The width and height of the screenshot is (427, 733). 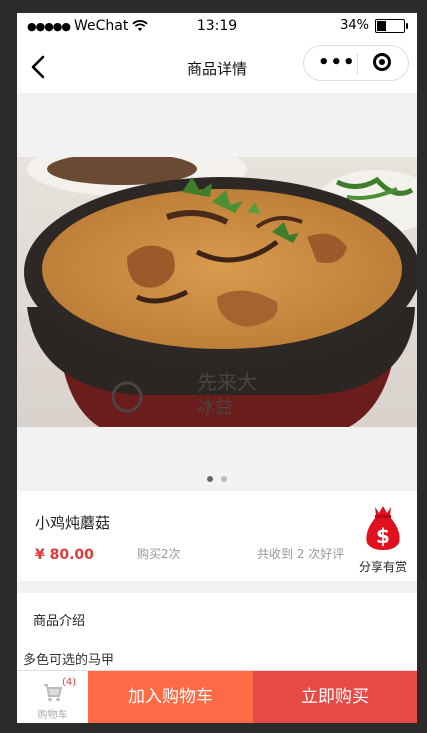 What do you see at coordinates (69, 660) in the screenshot?
I see `intro-text: 多色可选的马甲` at bounding box center [69, 660].